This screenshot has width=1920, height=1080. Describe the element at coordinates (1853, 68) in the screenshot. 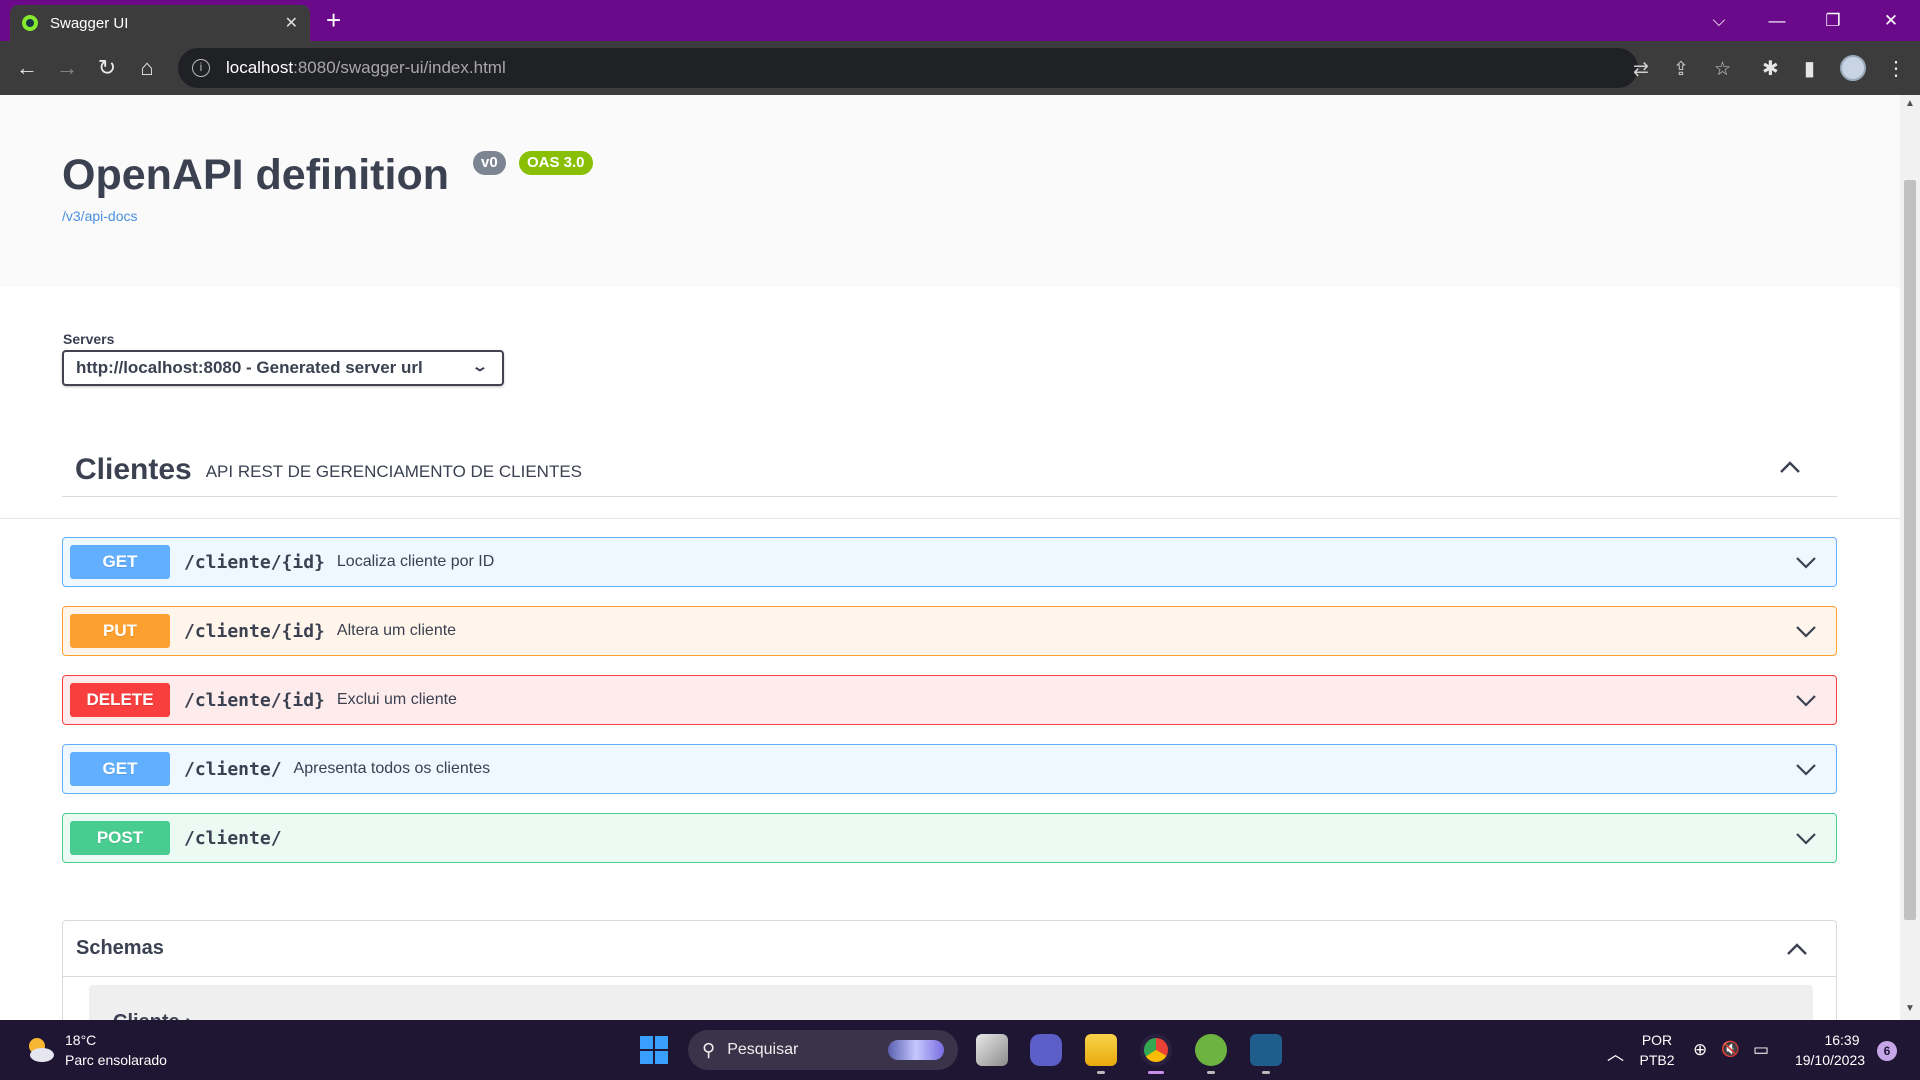

I see `profile-avatar` at that location.